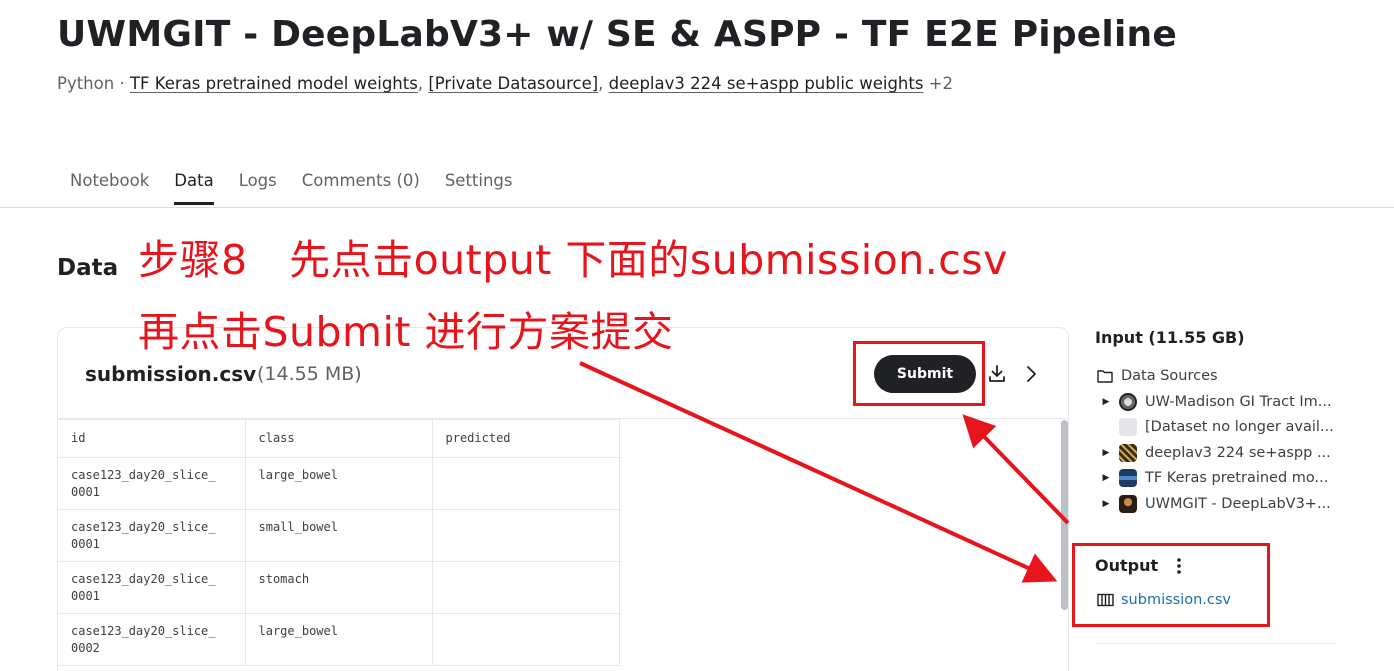  I want to click on annotation-box-submit, so click(919, 373).